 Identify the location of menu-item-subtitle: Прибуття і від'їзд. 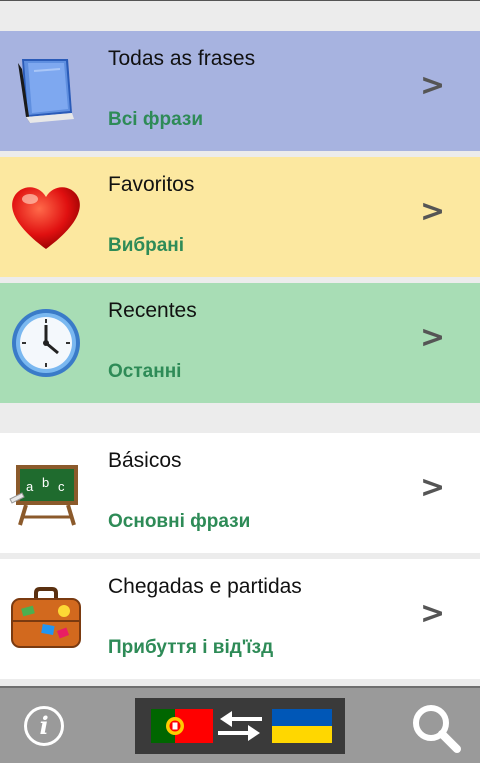
(191, 647).